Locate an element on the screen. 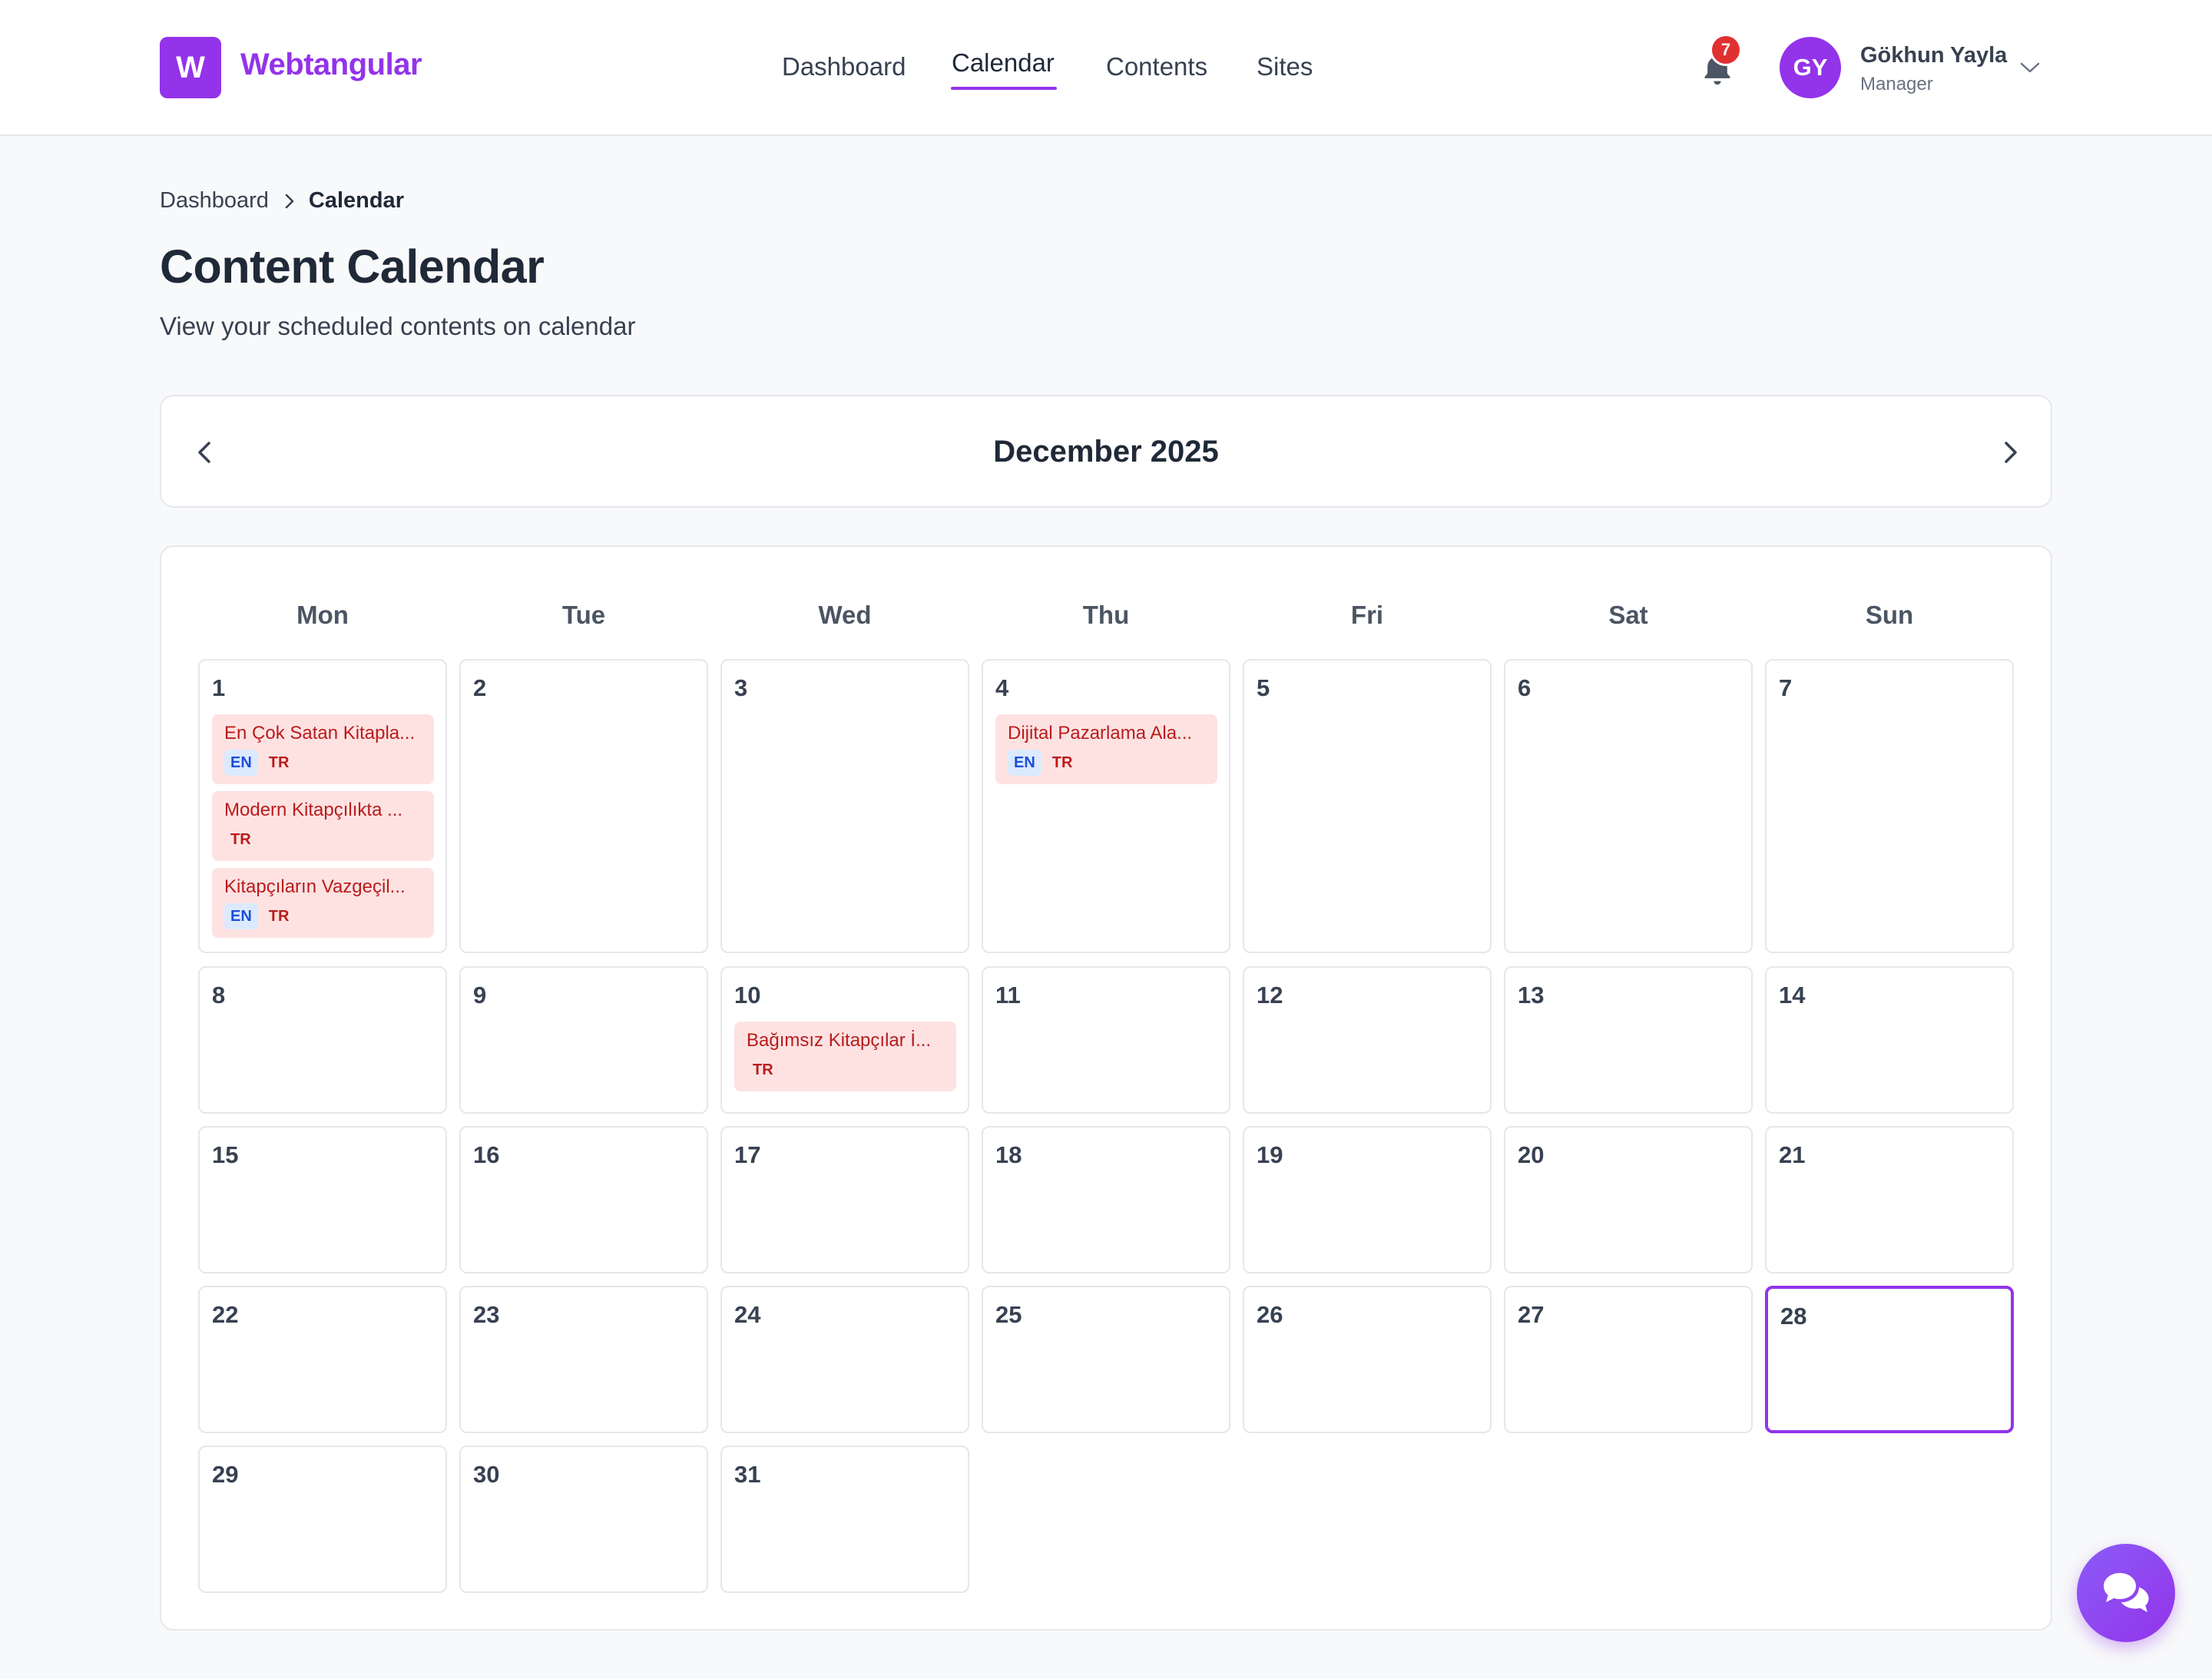  day-cell: 26 is located at coordinates (1368, 1359).